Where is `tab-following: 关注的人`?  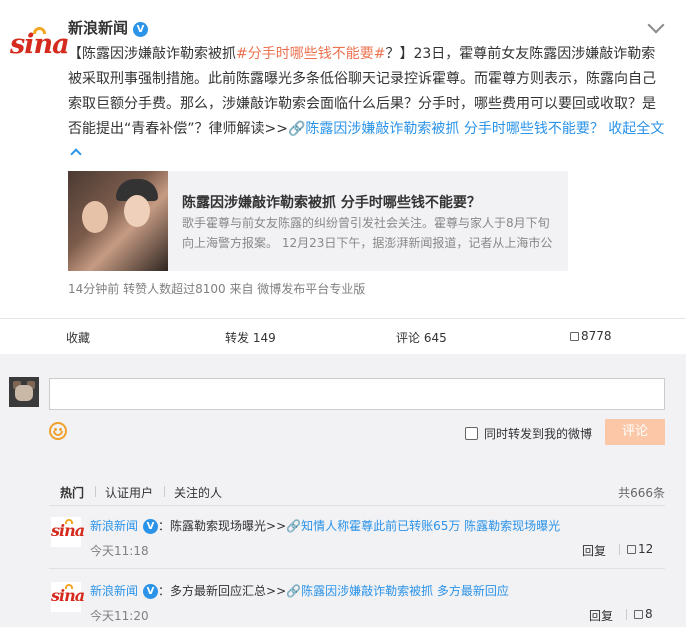
tab-following: 关注的人 is located at coordinates (198, 492).